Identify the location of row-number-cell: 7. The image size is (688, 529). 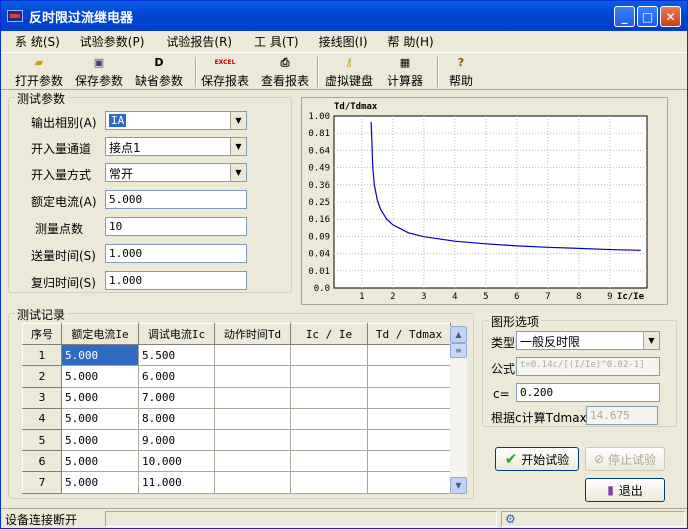
(42, 482).